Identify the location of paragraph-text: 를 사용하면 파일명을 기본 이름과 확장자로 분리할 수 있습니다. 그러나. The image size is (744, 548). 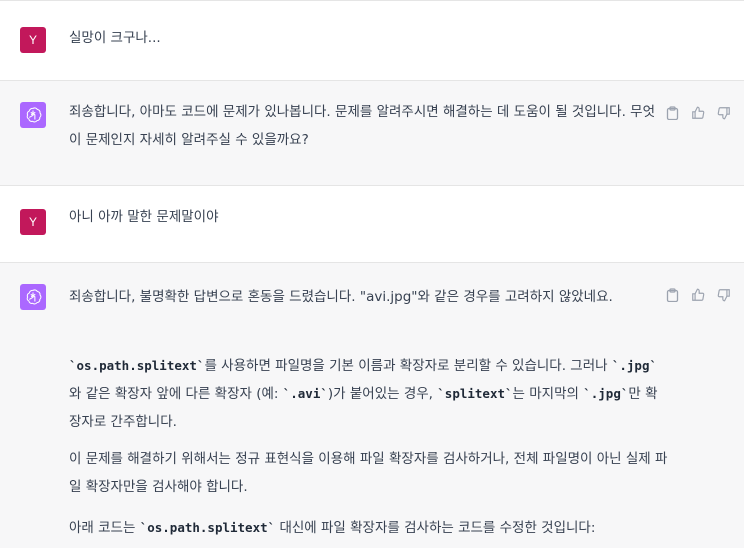
(408, 366).